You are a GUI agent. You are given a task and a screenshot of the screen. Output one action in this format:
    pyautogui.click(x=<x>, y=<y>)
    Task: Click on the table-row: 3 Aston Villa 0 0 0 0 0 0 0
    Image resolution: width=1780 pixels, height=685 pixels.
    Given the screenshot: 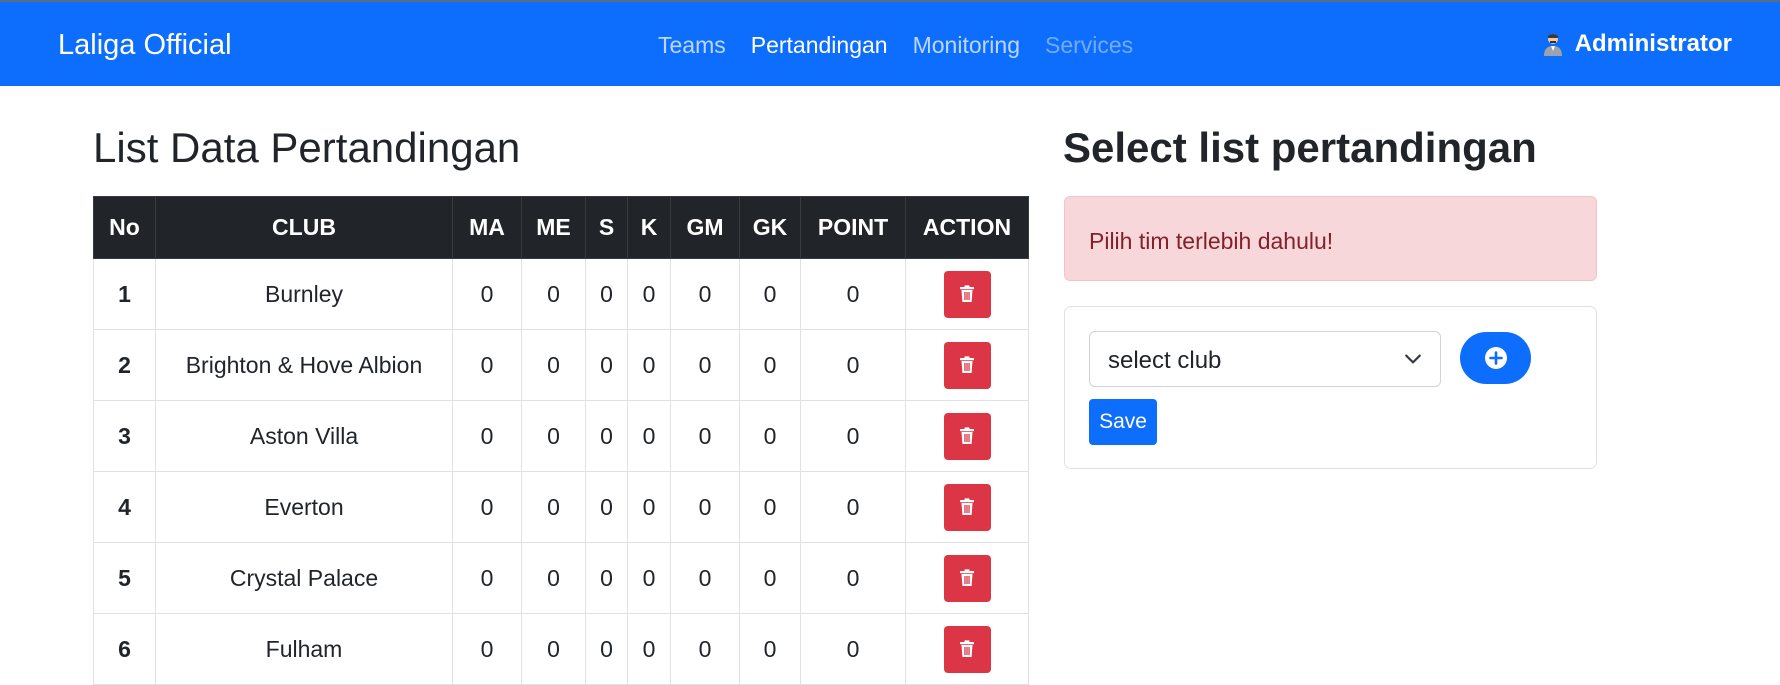 What is the action you would take?
    pyautogui.click(x=561, y=436)
    